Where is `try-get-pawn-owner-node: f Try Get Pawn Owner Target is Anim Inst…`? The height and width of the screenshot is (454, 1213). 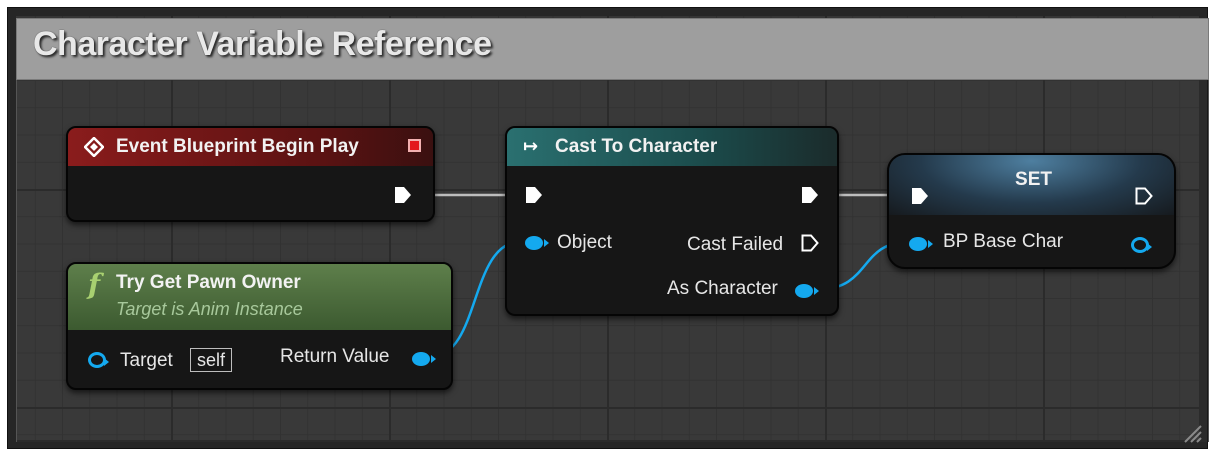
try-get-pawn-owner-node: f Try Get Pawn Owner Target is Anim Inst… is located at coordinates (259, 326).